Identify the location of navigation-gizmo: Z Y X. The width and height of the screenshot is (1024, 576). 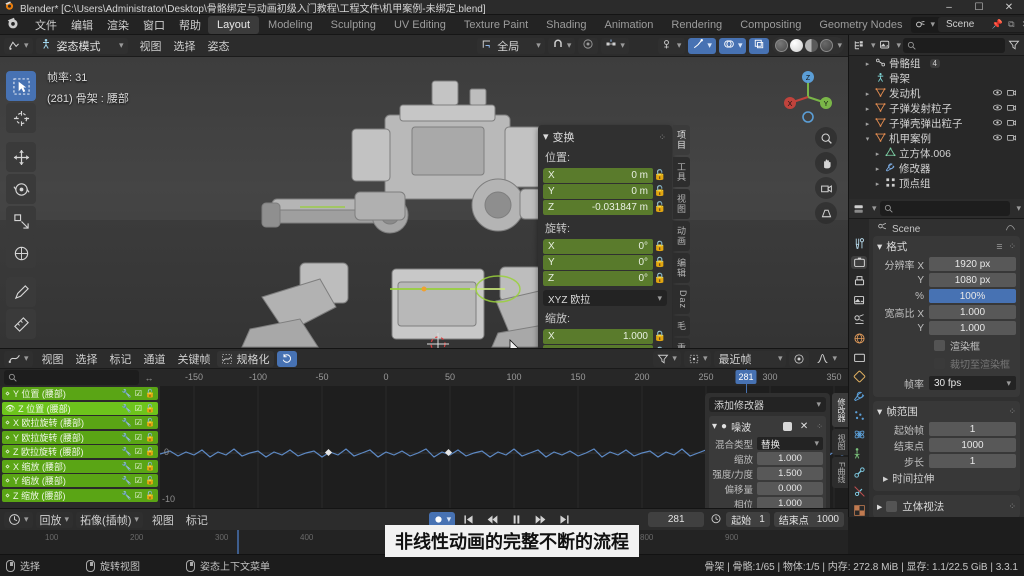
(808, 97).